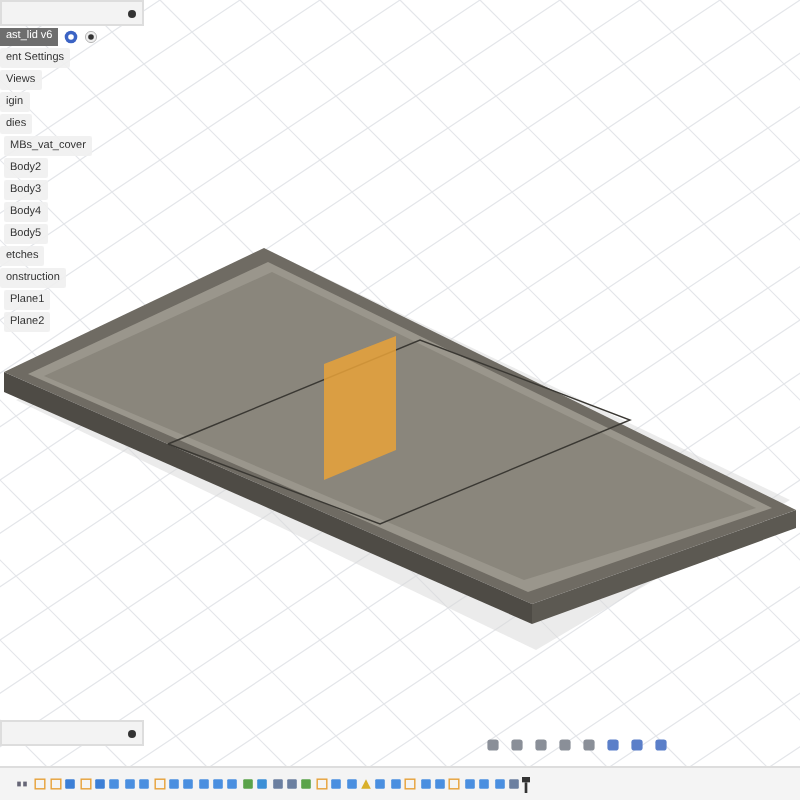 The width and height of the screenshot is (800, 800). What do you see at coordinates (360, 408) in the screenshot?
I see `plane-drawing` at bounding box center [360, 408].